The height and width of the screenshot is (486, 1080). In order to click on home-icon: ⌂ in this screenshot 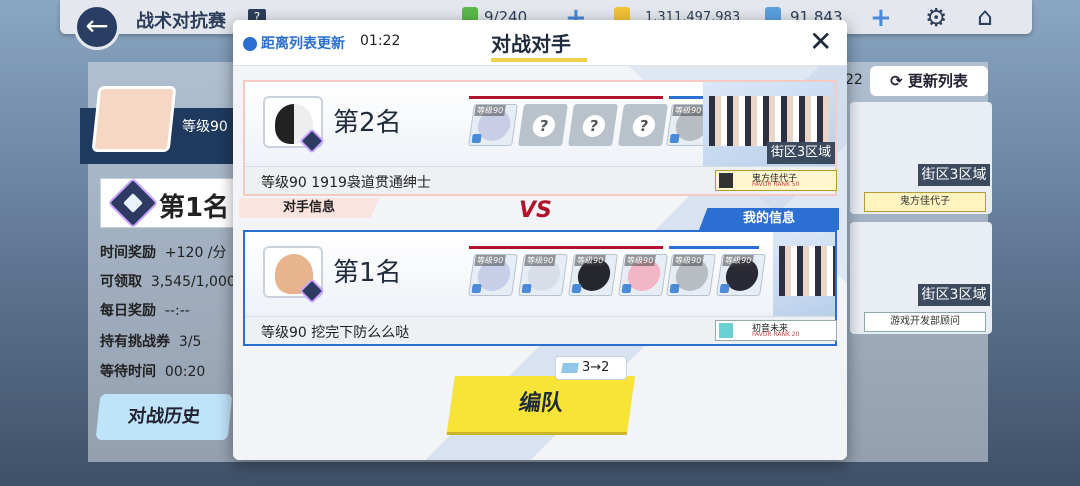, I will do `click(985, 16)`.